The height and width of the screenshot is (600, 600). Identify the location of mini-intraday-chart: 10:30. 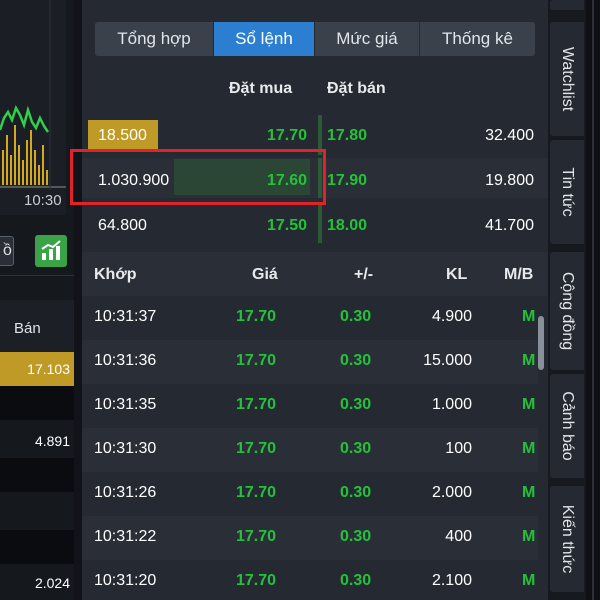
(33, 107).